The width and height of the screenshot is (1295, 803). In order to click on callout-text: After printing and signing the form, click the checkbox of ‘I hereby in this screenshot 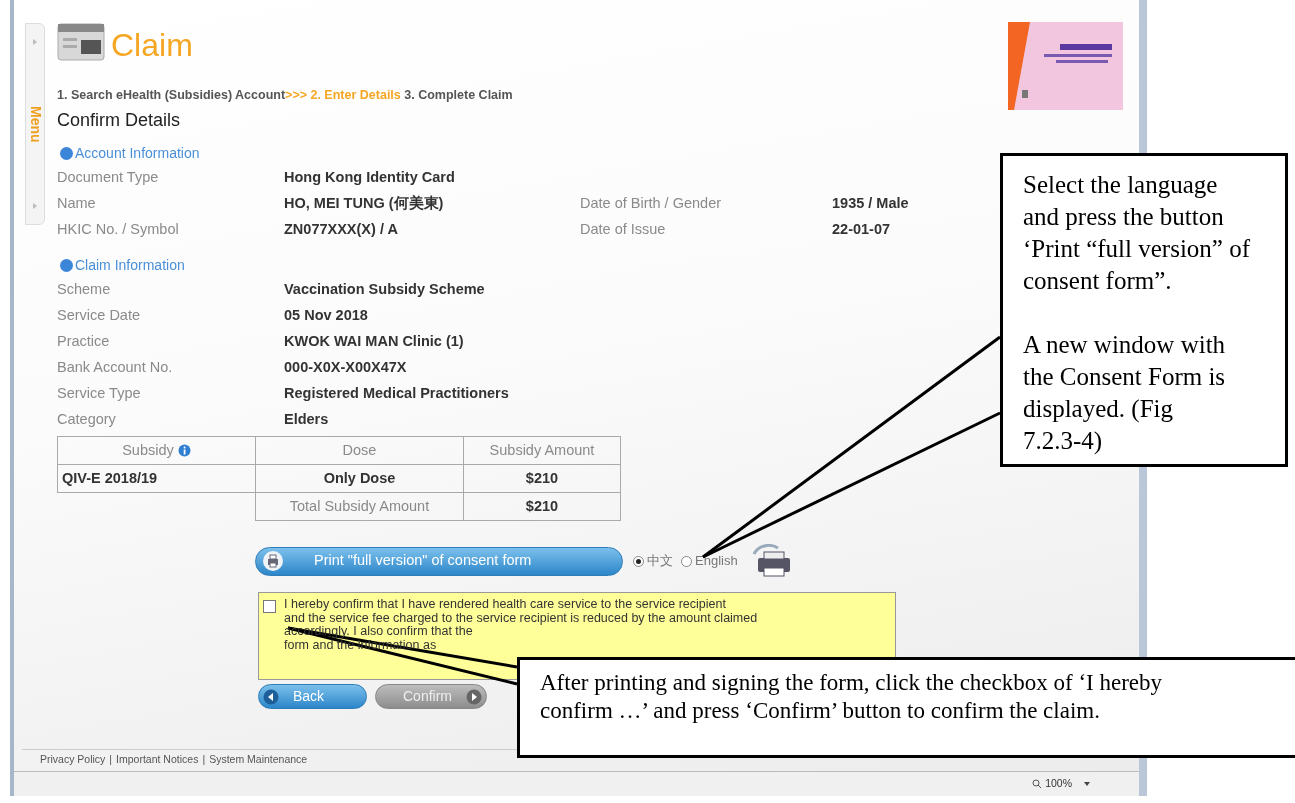, I will do `click(852, 683)`.